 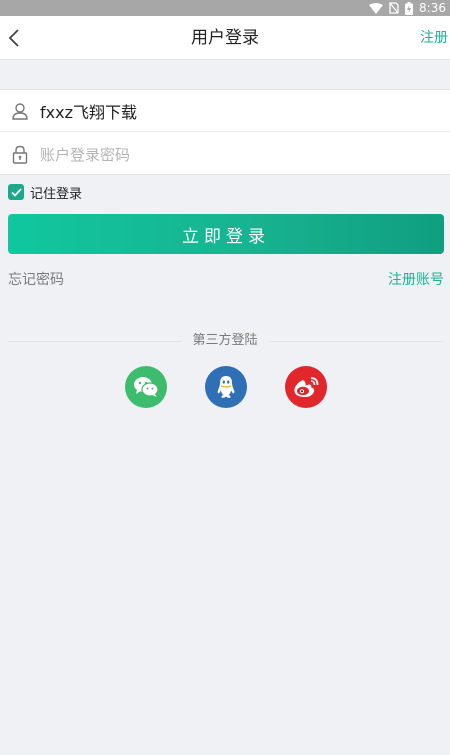 I want to click on checkmark-icon, so click(x=16, y=192).